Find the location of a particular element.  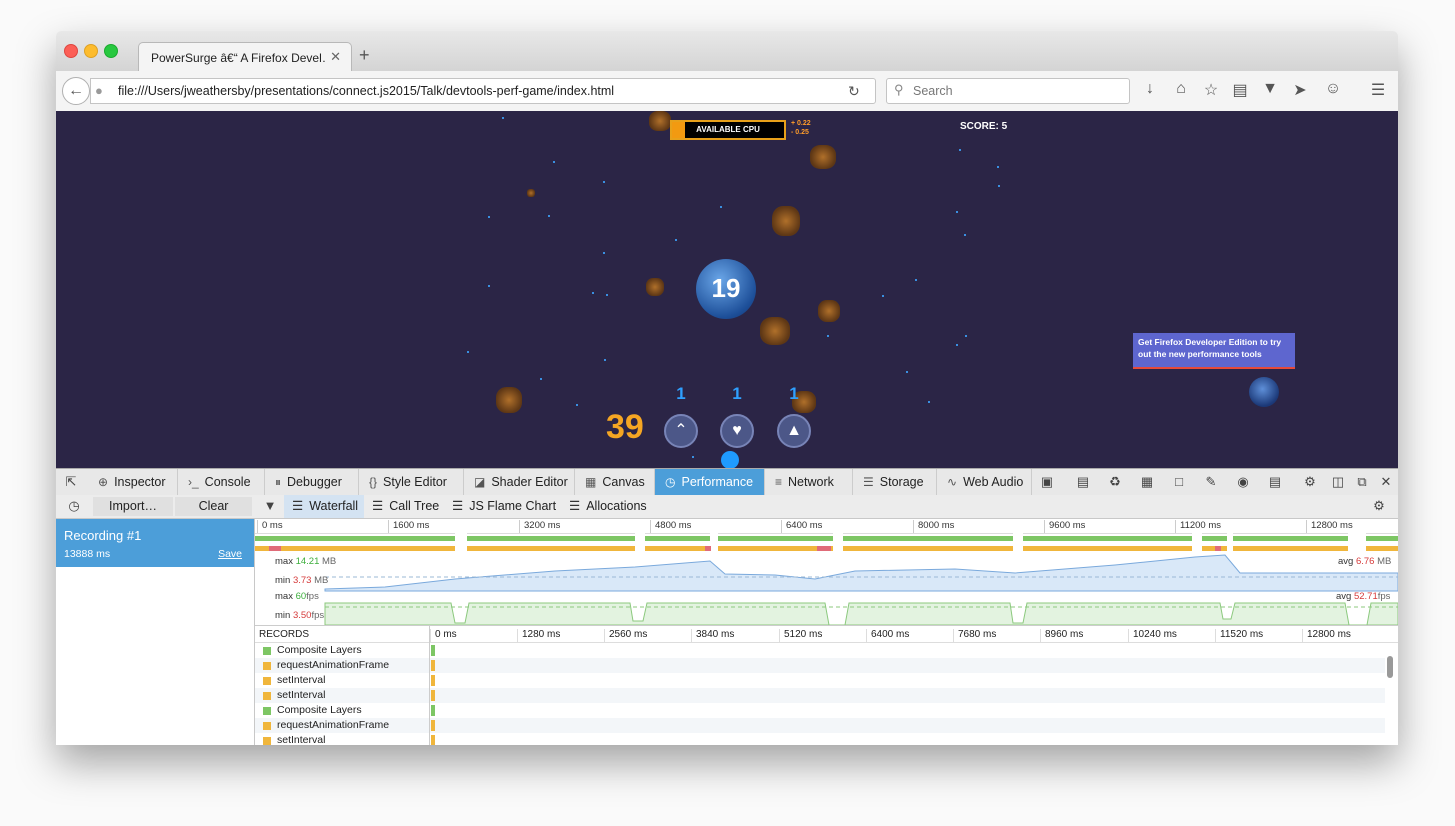

frame-select-icon: ▣ is located at coordinates (1047, 482).